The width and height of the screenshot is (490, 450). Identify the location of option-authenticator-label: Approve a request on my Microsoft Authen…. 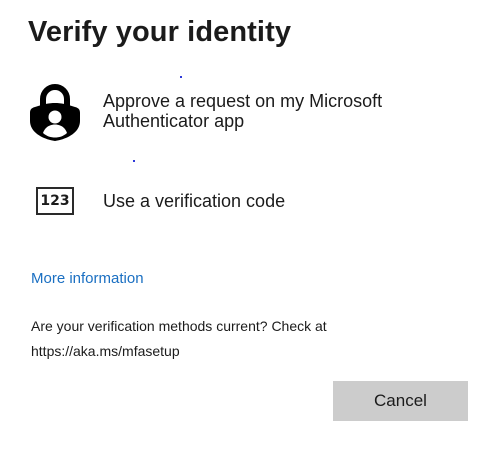
(243, 111).